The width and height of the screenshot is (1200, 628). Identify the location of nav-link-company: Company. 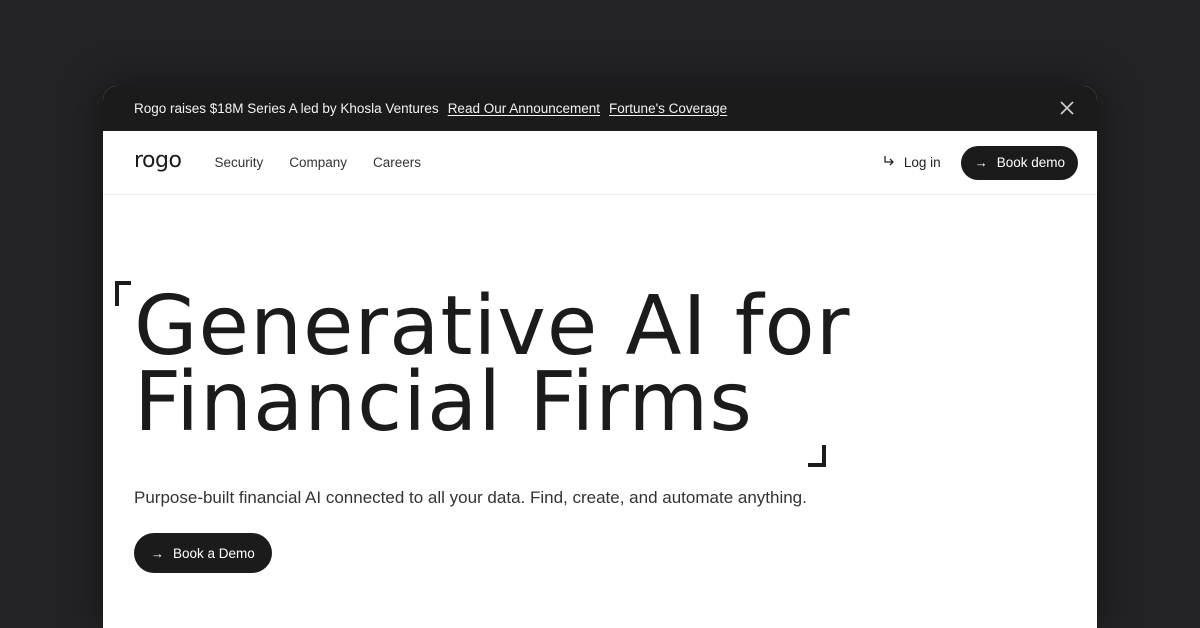
(318, 162).